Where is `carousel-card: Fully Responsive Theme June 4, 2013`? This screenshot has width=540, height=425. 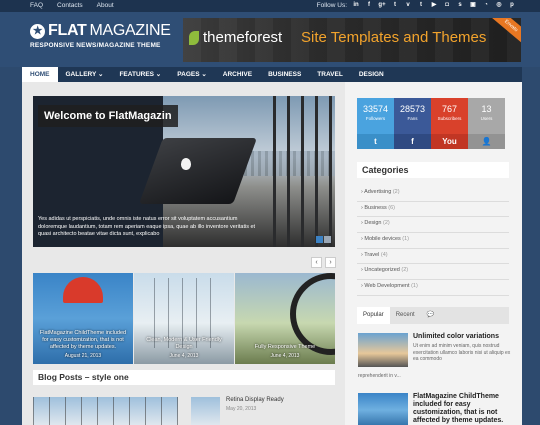
carousel-card: Fully Responsive Theme June 4, 2013 is located at coordinates (285, 318).